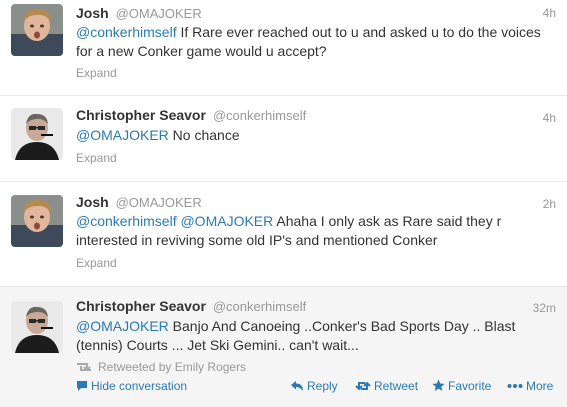 The height and width of the screenshot is (407, 567). I want to click on more-button: More, so click(530, 386).